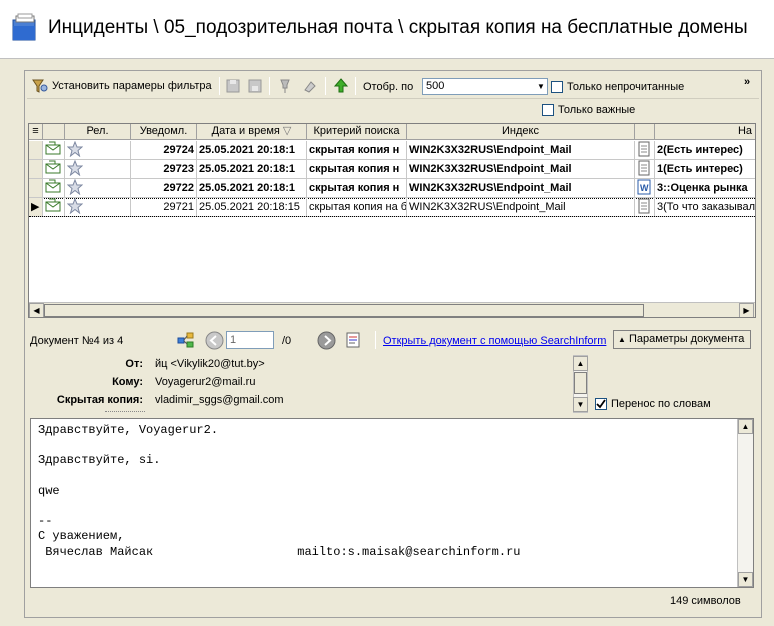 The height and width of the screenshot is (626, 774). What do you see at coordinates (705, 169) in the screenshot?
I see `name-cell: 1(Есть интерес)` at bounding box center [705, 169].